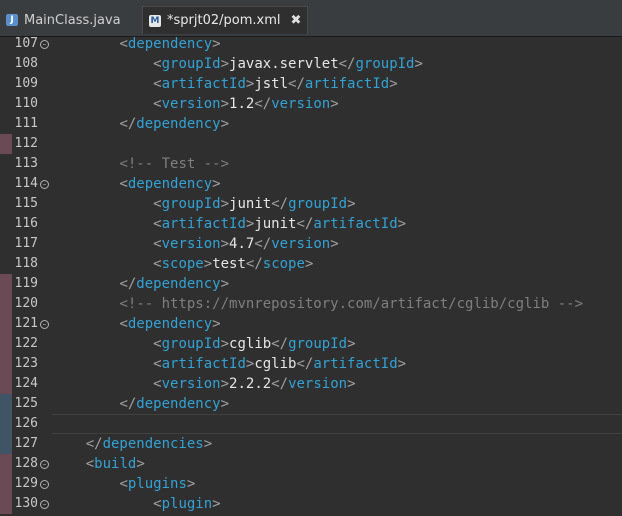 This screenshot has height=516, width=622. I want to click on xml-text: cglib, so click(275, 364).